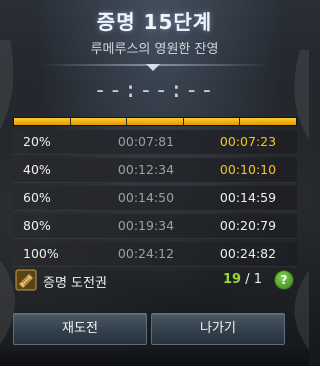  I want to click on record-current-time: 00:07:23, so click(248, 141).